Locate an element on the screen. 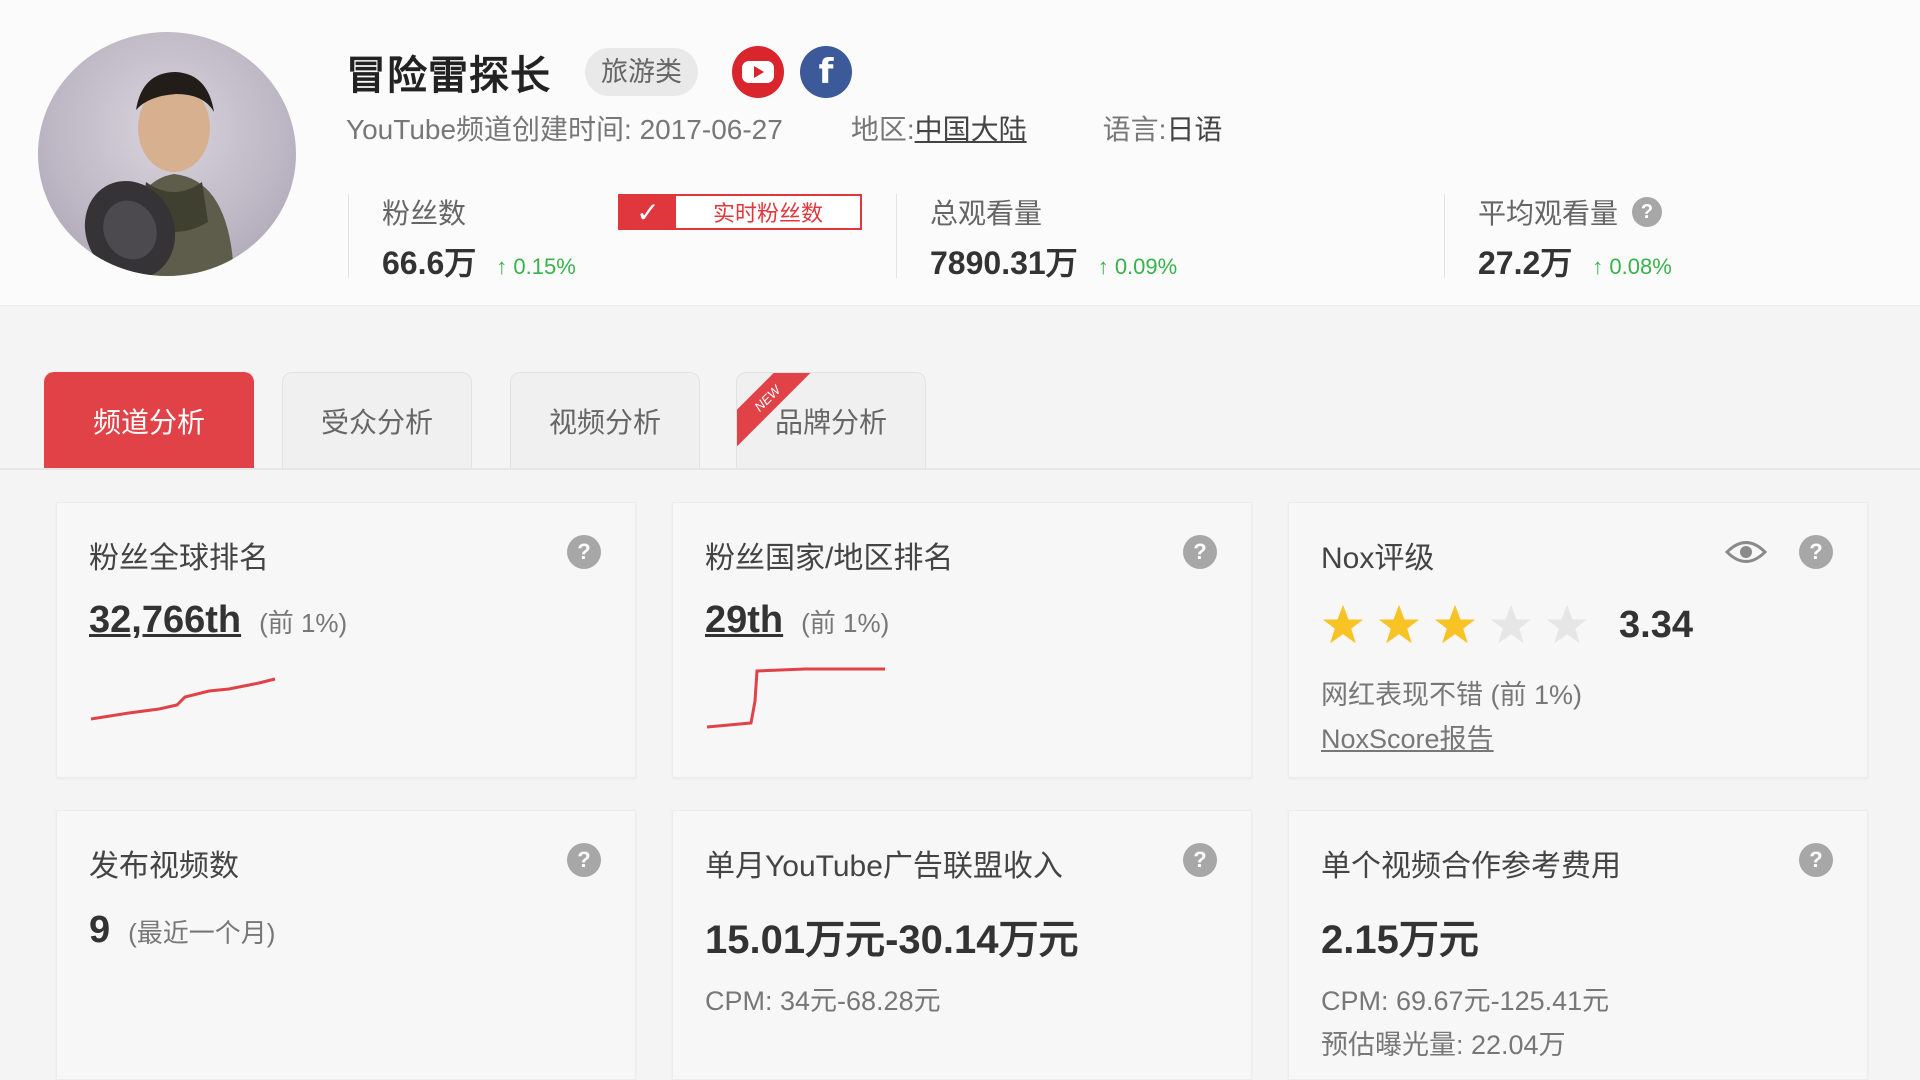 This screenshot has width=1920, height=1080. tab-brand-analysis-label: 品牌分析 is located at coordinates (830, 422).